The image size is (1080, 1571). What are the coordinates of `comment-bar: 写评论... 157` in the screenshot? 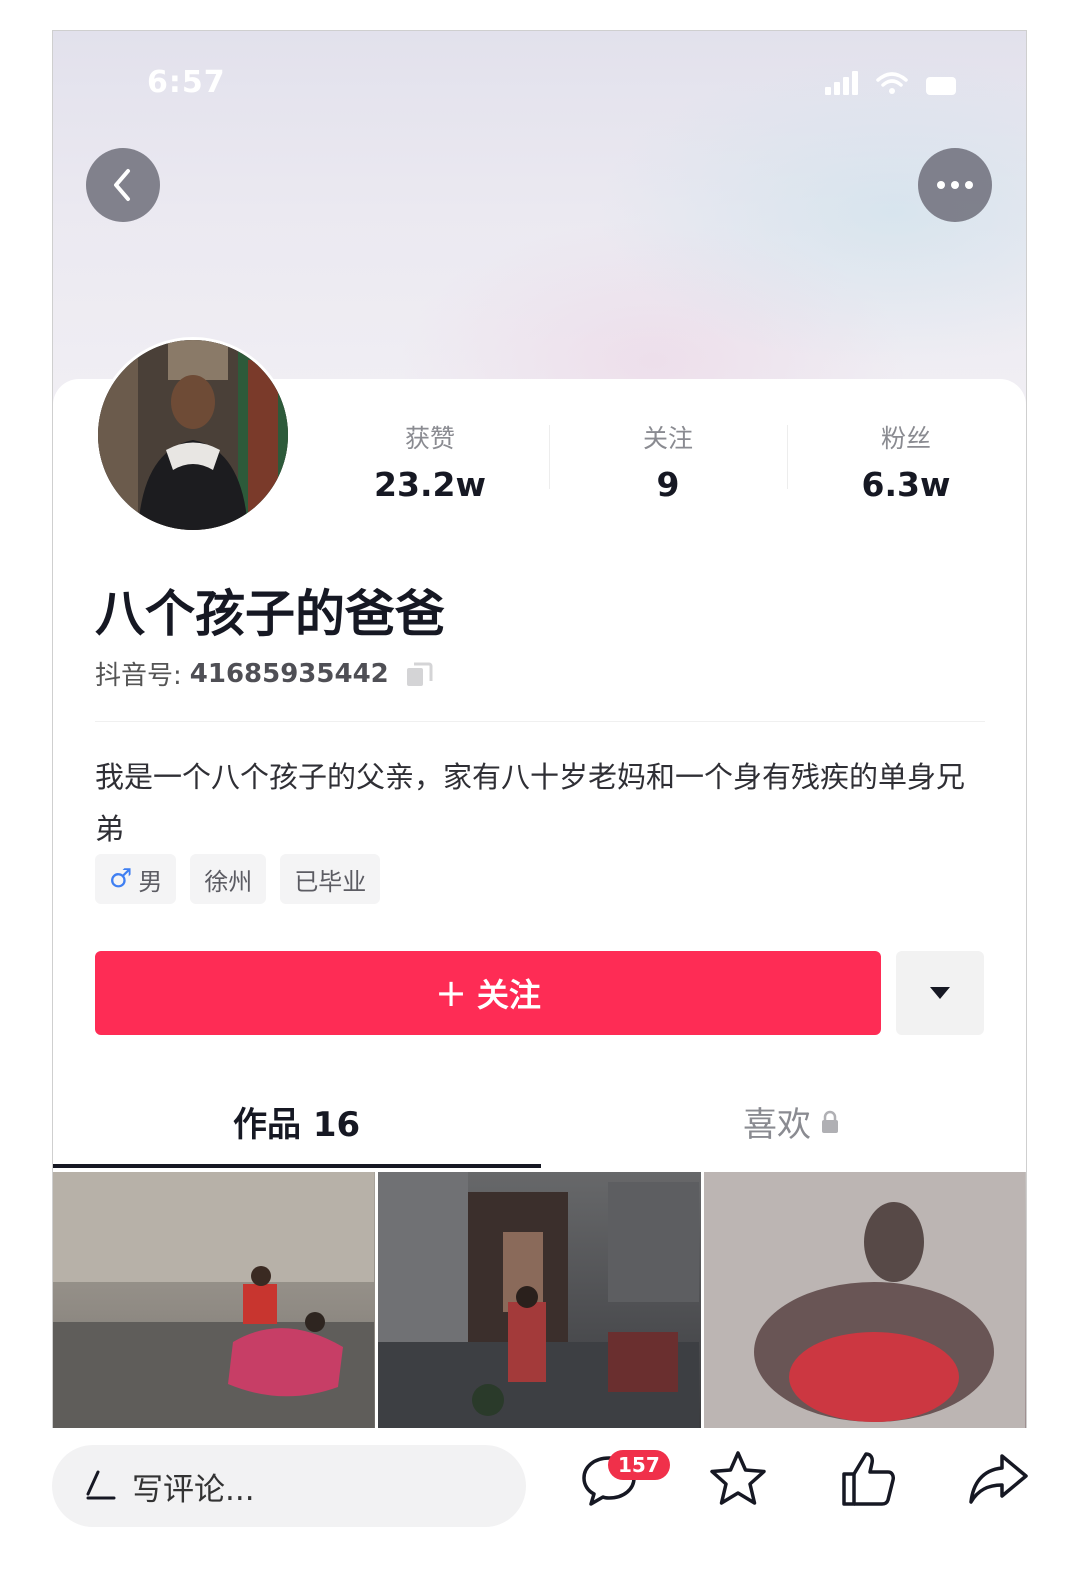 It's located at (540, 1499).